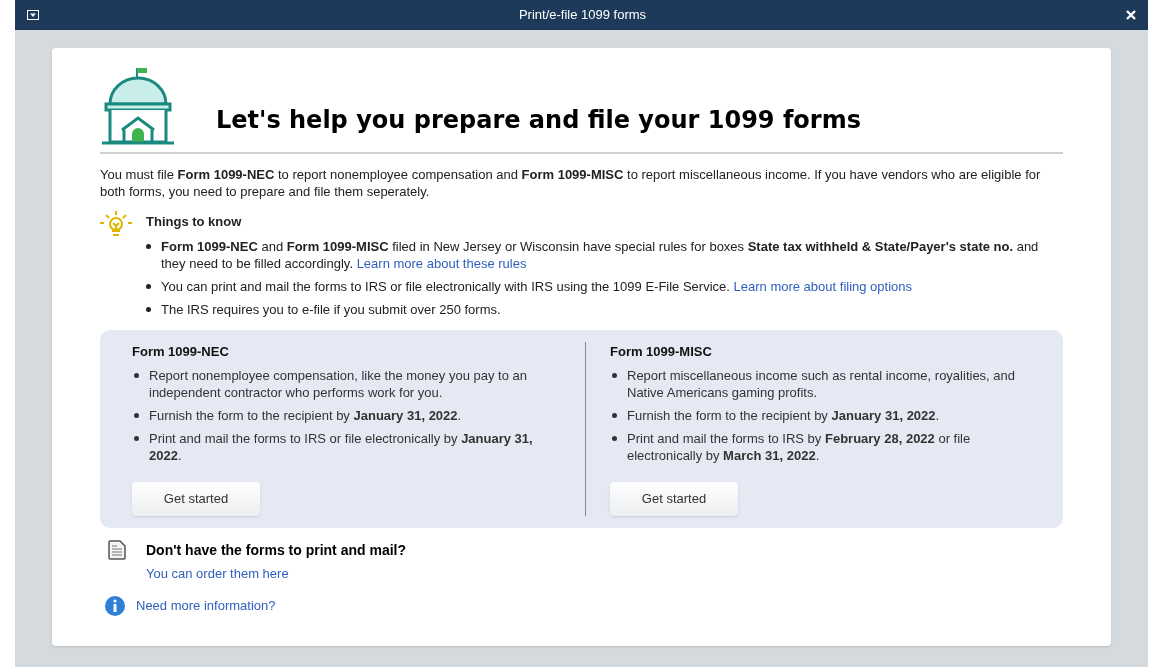  What do you see at coordinates (116, 224) in the screenshot?
I see `lightbulb-icon` at bounding box center [116, 224].